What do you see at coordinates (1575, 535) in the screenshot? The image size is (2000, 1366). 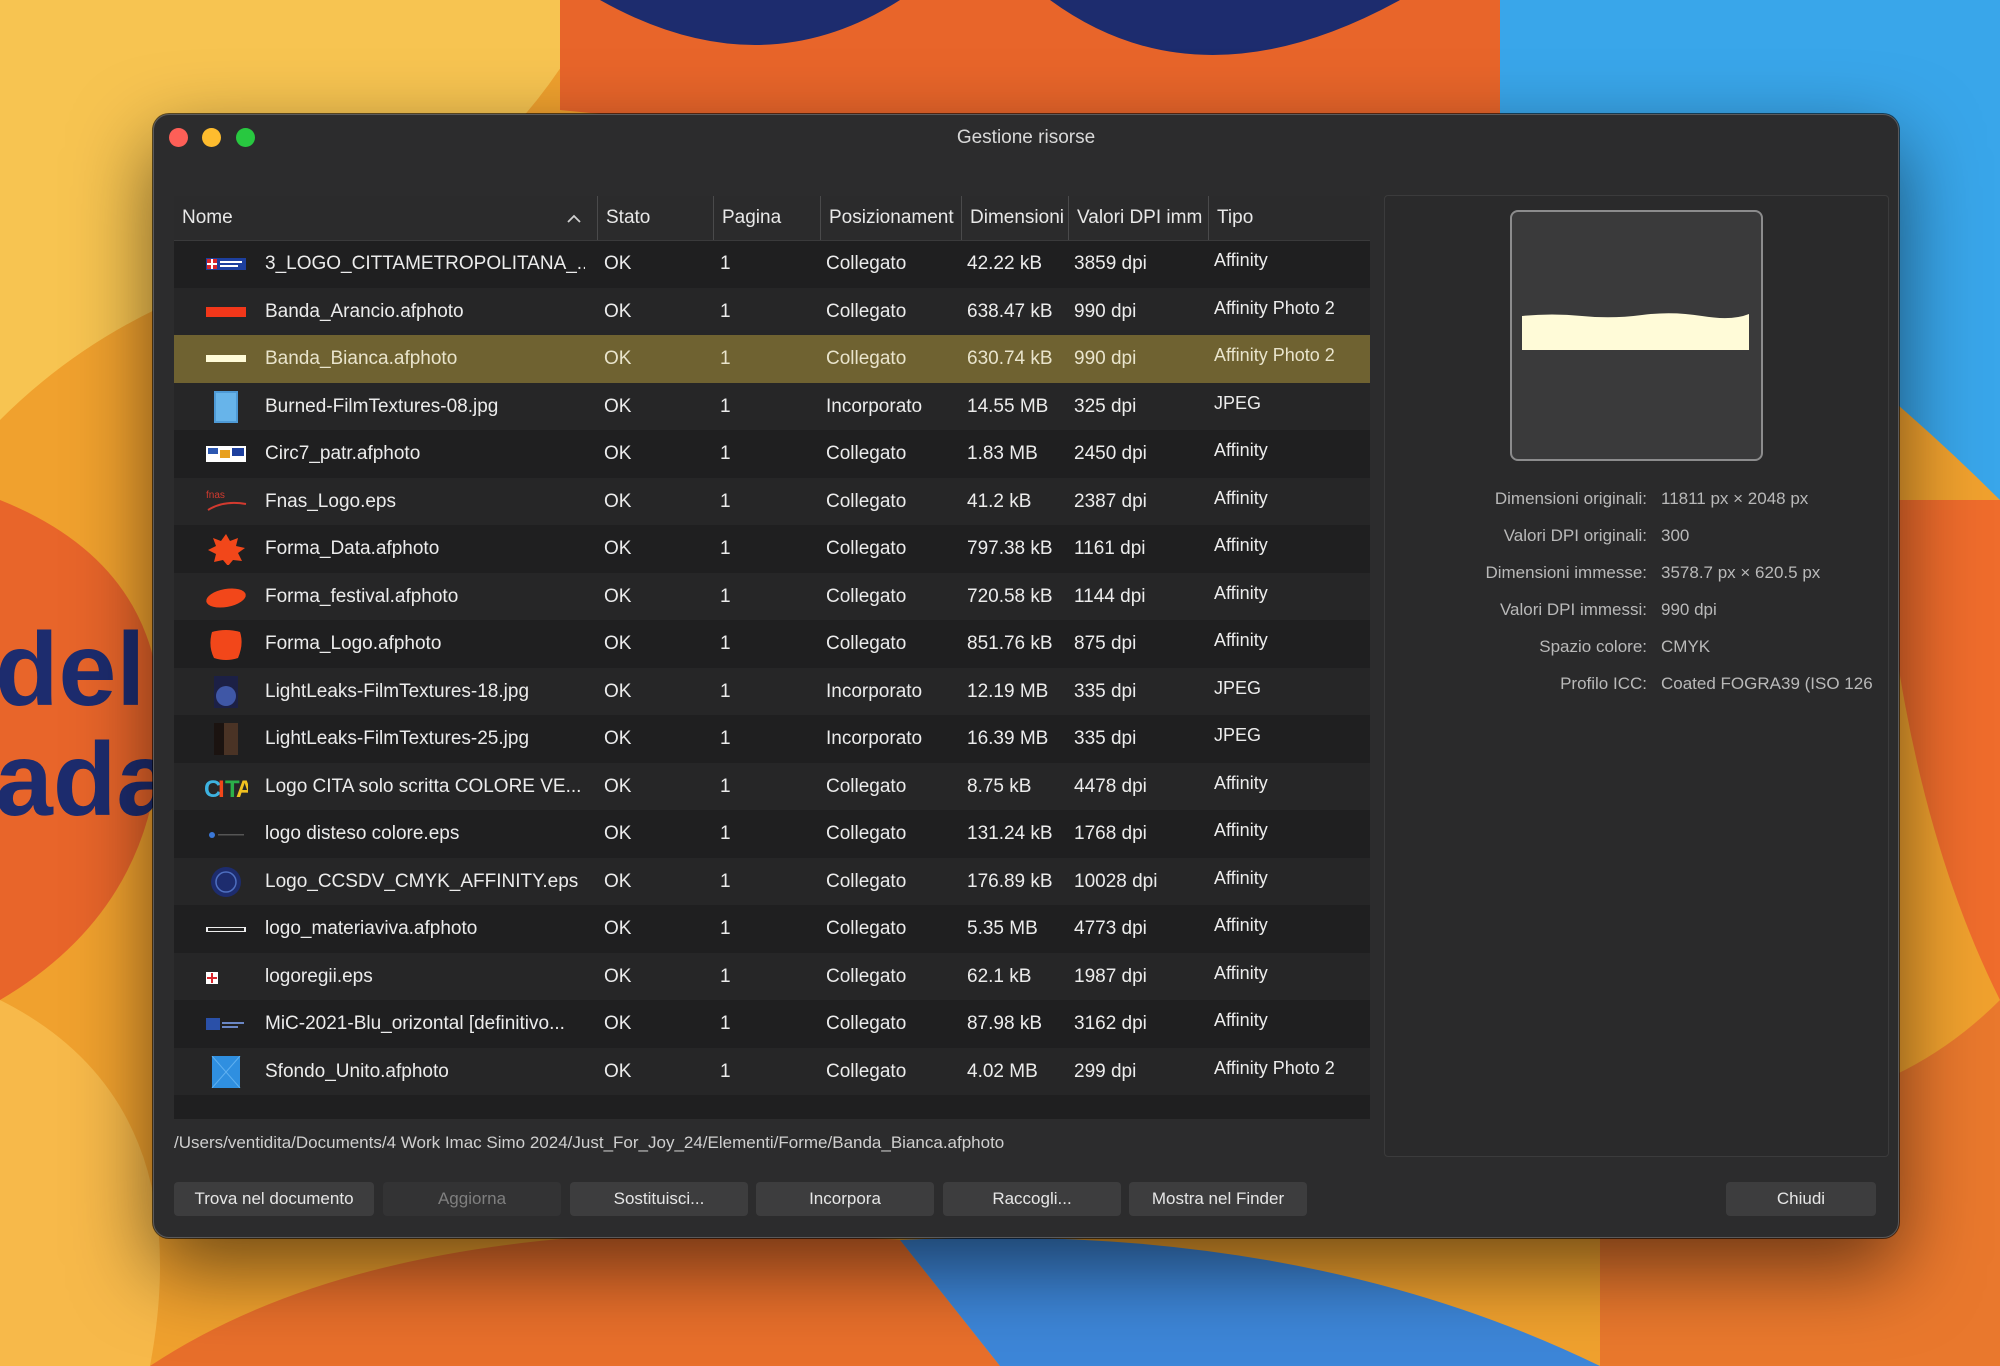 I see `info-label: Valori DPI originali:` at bounding box center [1575, 535].